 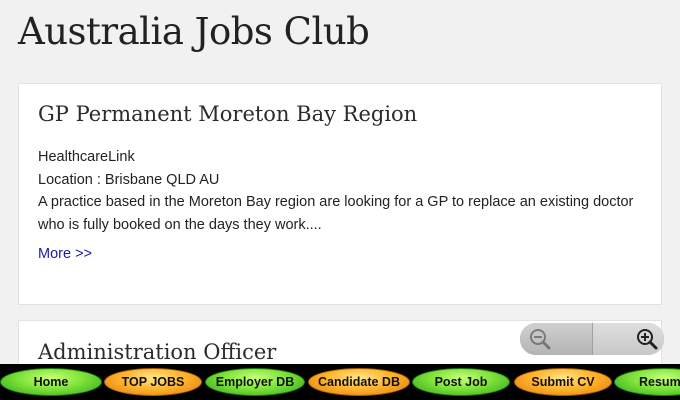 I want to click on nav-resume: Resum, so click(x=647, y=382).